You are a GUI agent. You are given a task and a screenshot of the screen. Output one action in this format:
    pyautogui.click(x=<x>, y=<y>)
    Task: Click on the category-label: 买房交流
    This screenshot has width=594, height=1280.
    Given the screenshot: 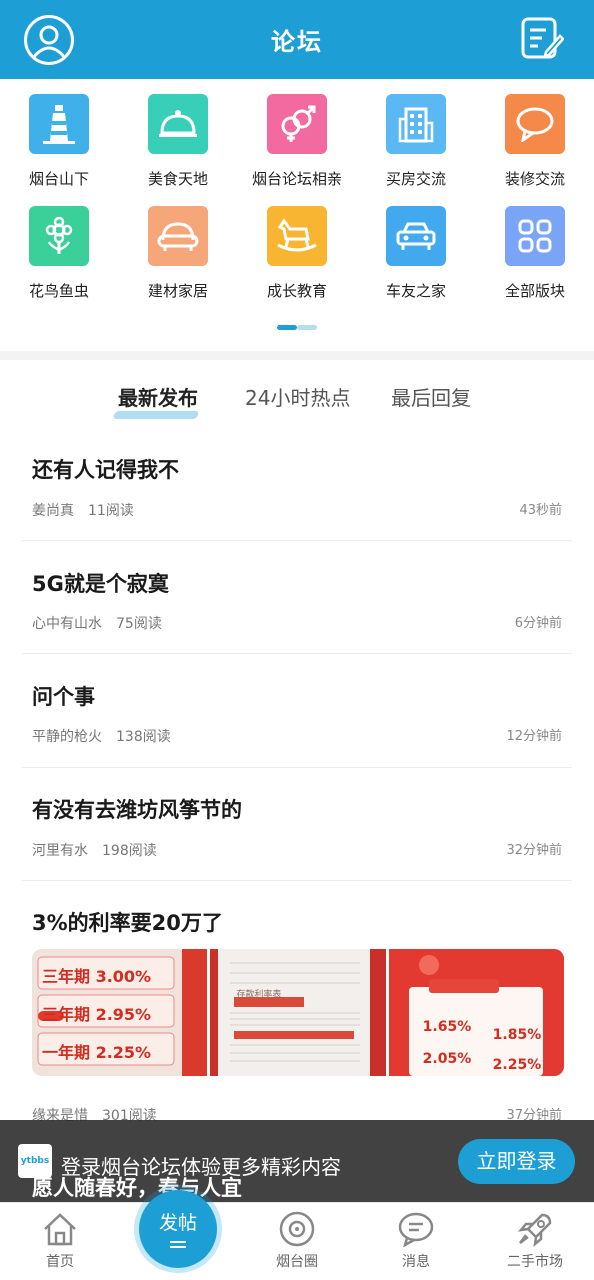 What is the action you would take?
    pyautogui.click(x=415, y=179)
    